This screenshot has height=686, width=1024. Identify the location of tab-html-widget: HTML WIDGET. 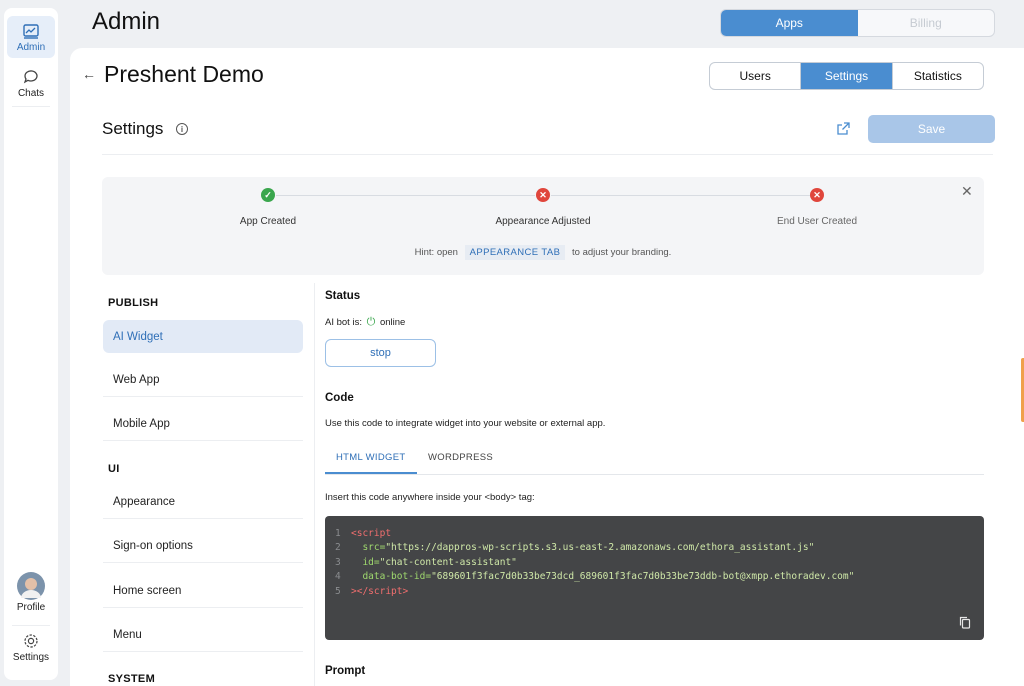
(370, 457).